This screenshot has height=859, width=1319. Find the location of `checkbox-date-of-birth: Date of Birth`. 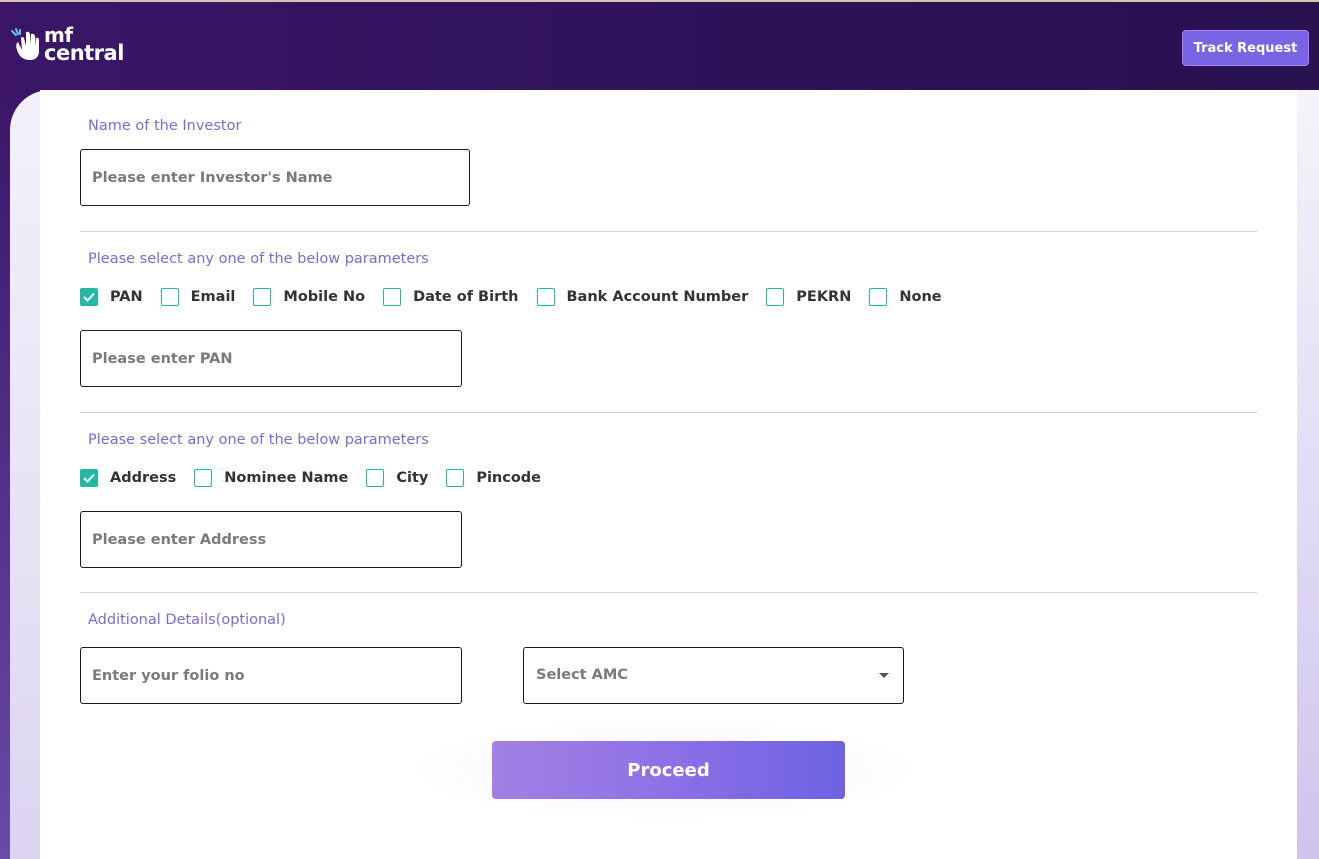

checkbox-date-of-birth: Date of Birth is located at coordinates (451, 297).